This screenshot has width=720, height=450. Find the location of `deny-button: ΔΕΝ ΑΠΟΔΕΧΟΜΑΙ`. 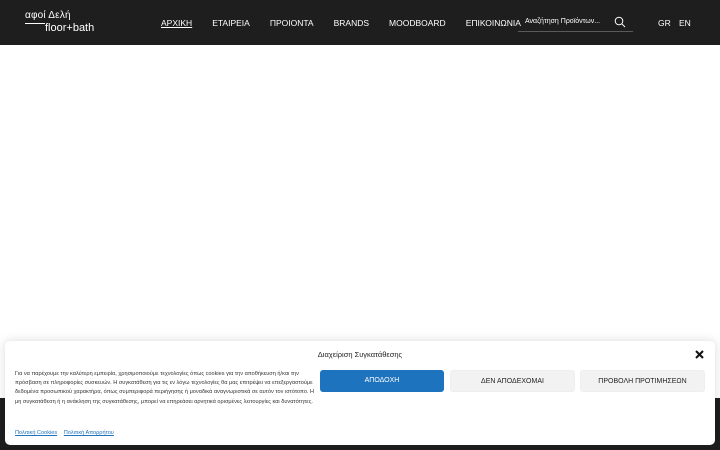

deny-button: ΔΕΝ ΑΠΟΔΕΧΟΜΑΙ is located at coordinates (512, 381).